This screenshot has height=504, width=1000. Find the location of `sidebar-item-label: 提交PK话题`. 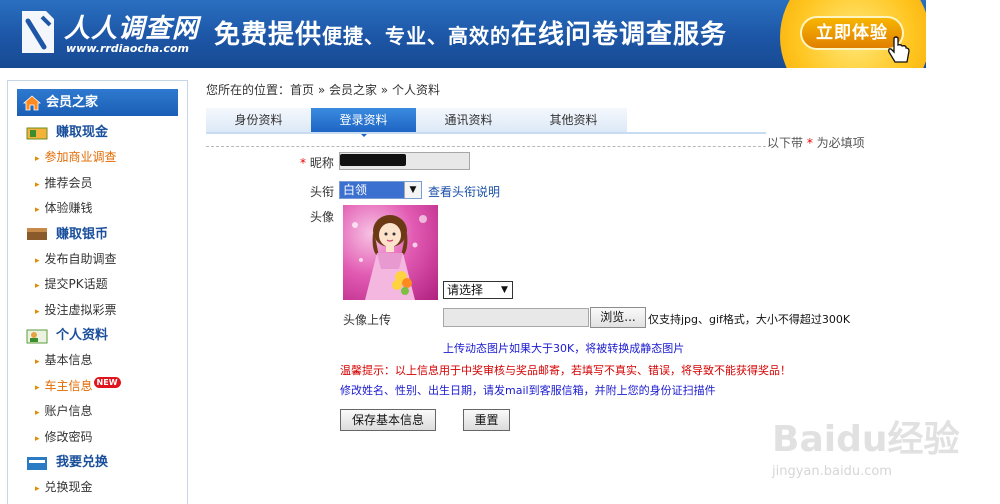

sidebar-item-label: 提交PK话题 is located at coordinates (76, 284).